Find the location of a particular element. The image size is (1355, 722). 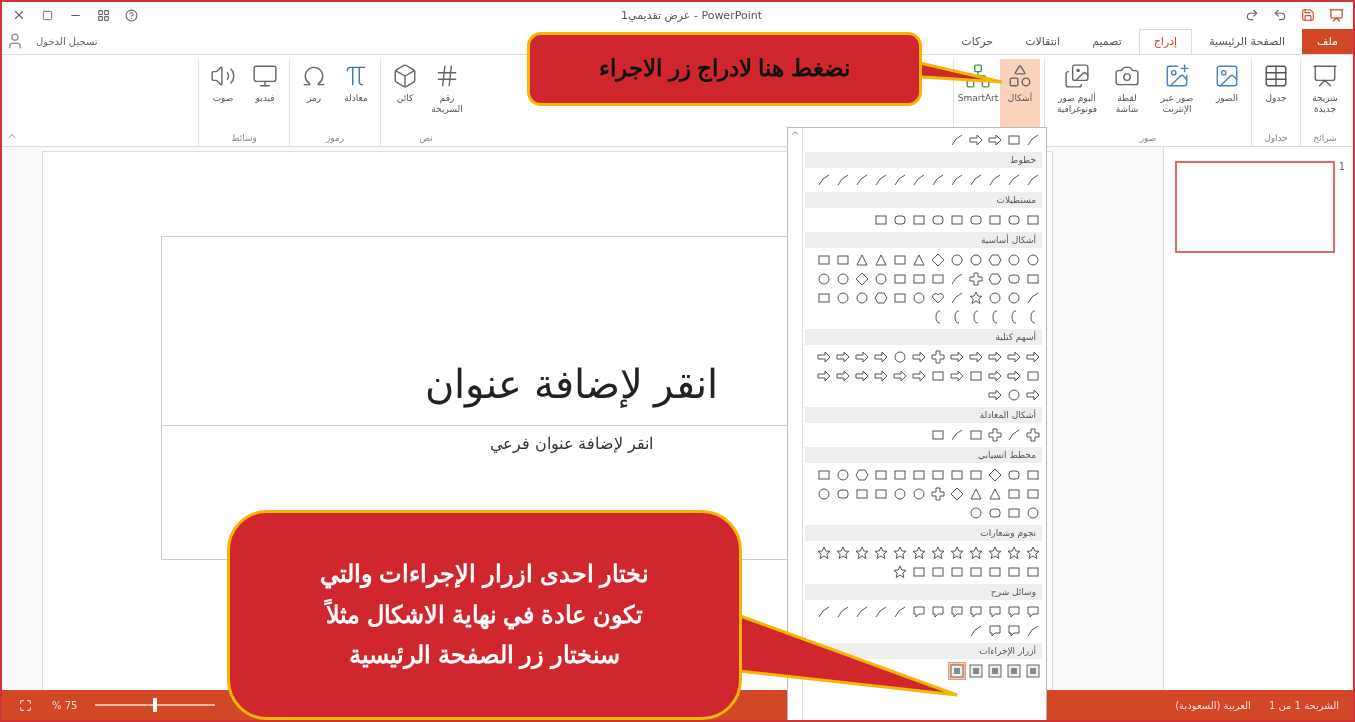

category-header: نجوم وشعارات is located at coordinates (923, 533).